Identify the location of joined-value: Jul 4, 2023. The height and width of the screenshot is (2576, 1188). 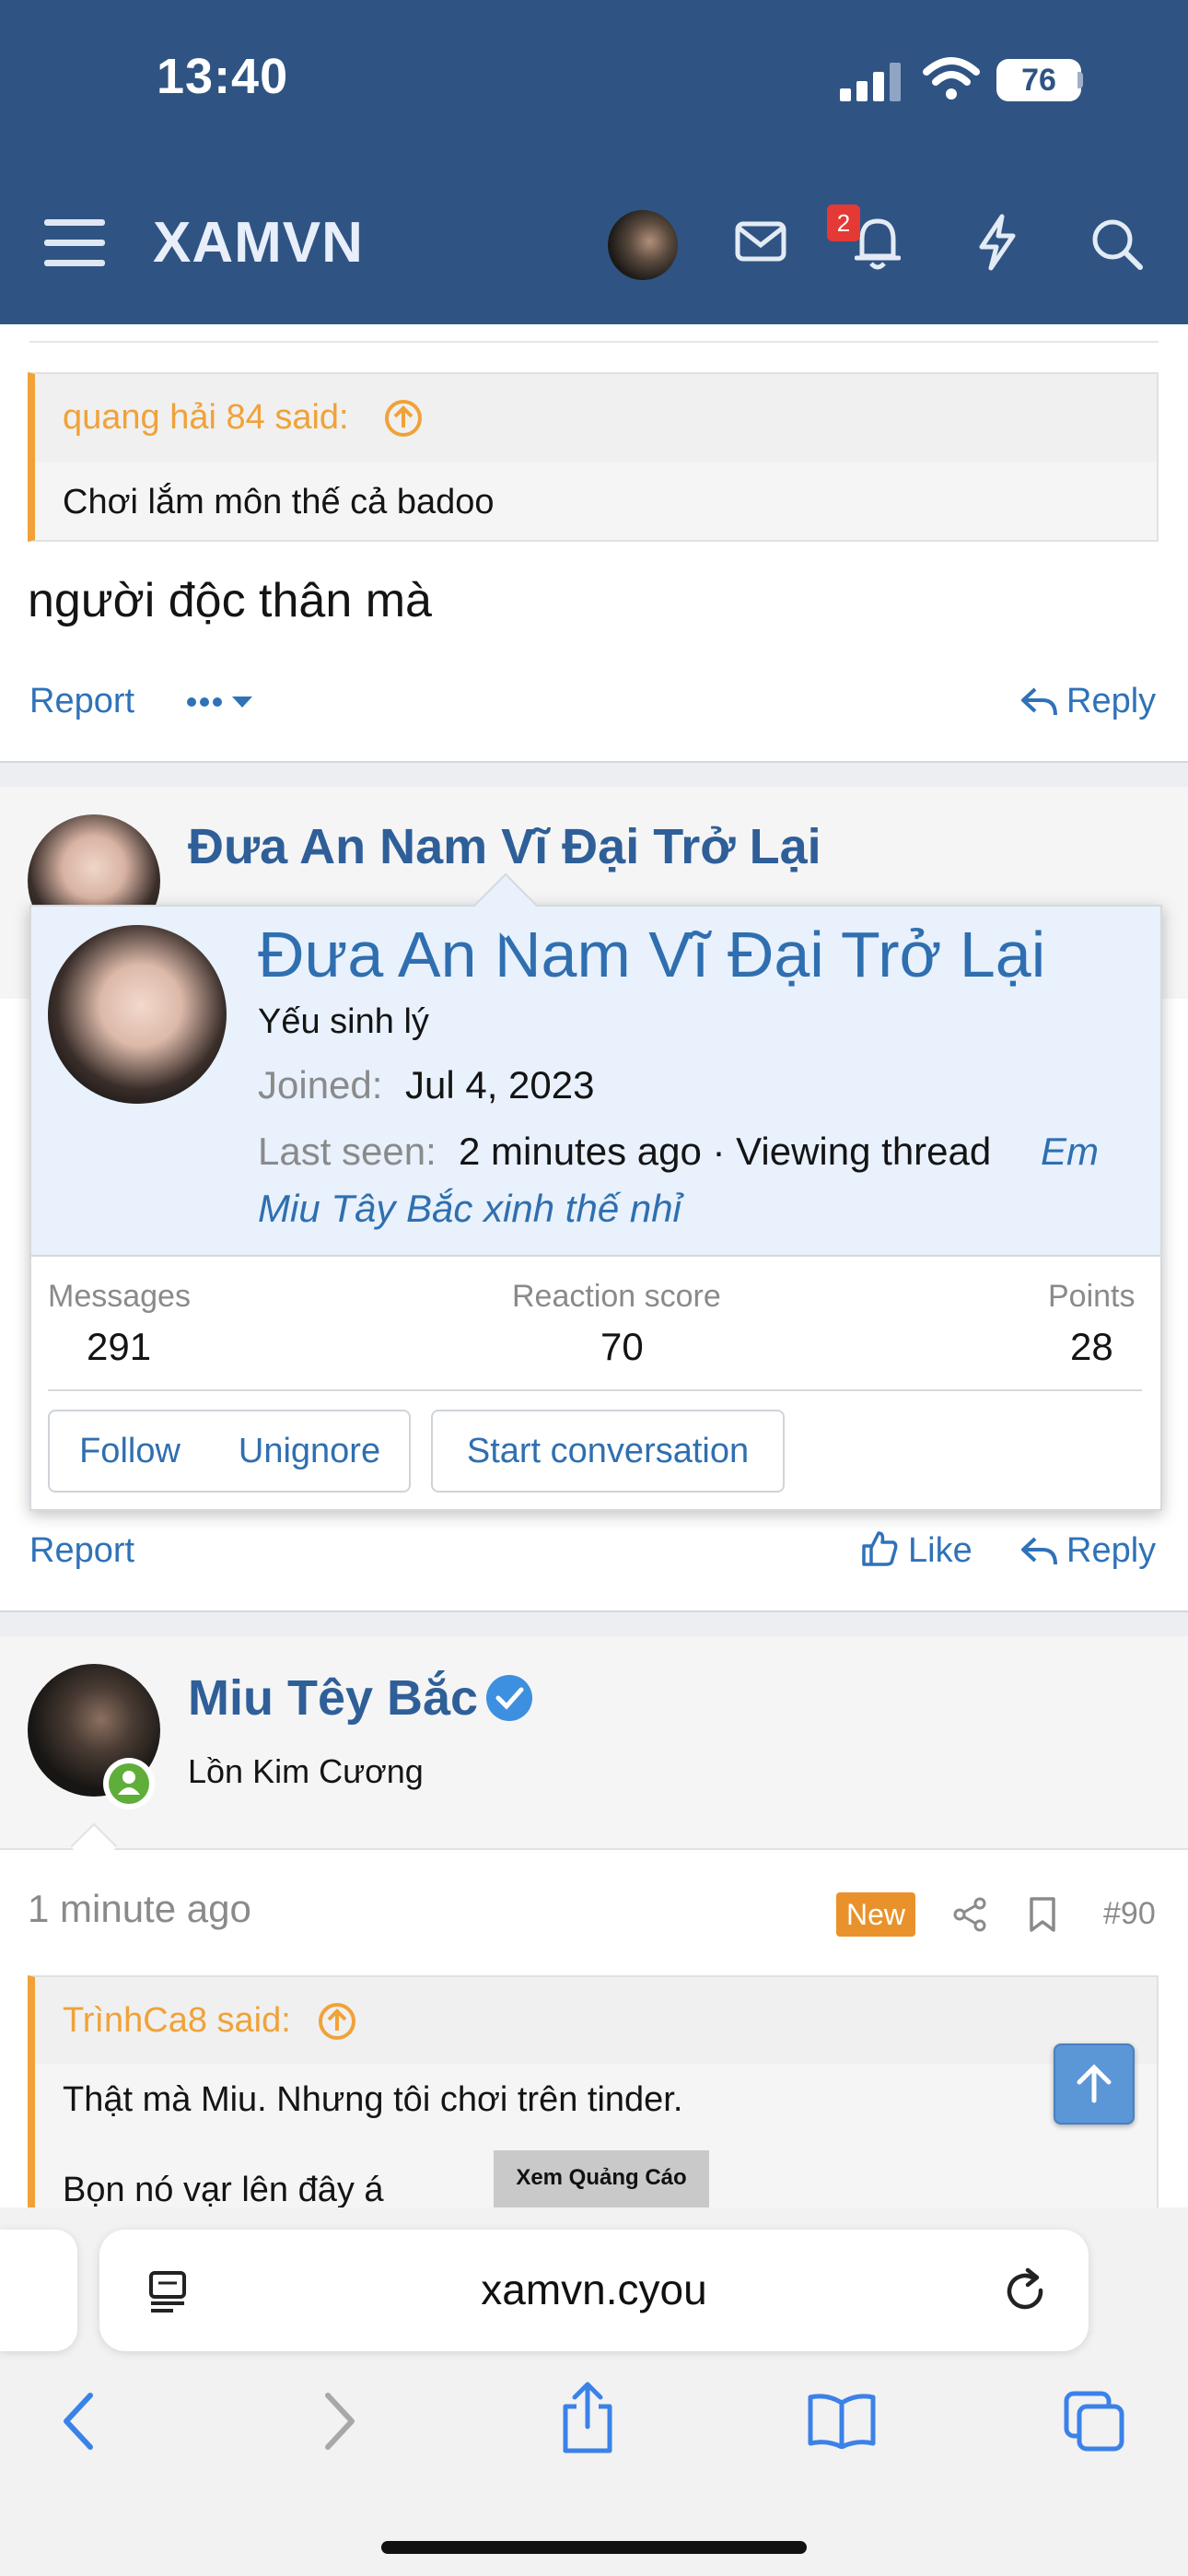
(500, 1085).